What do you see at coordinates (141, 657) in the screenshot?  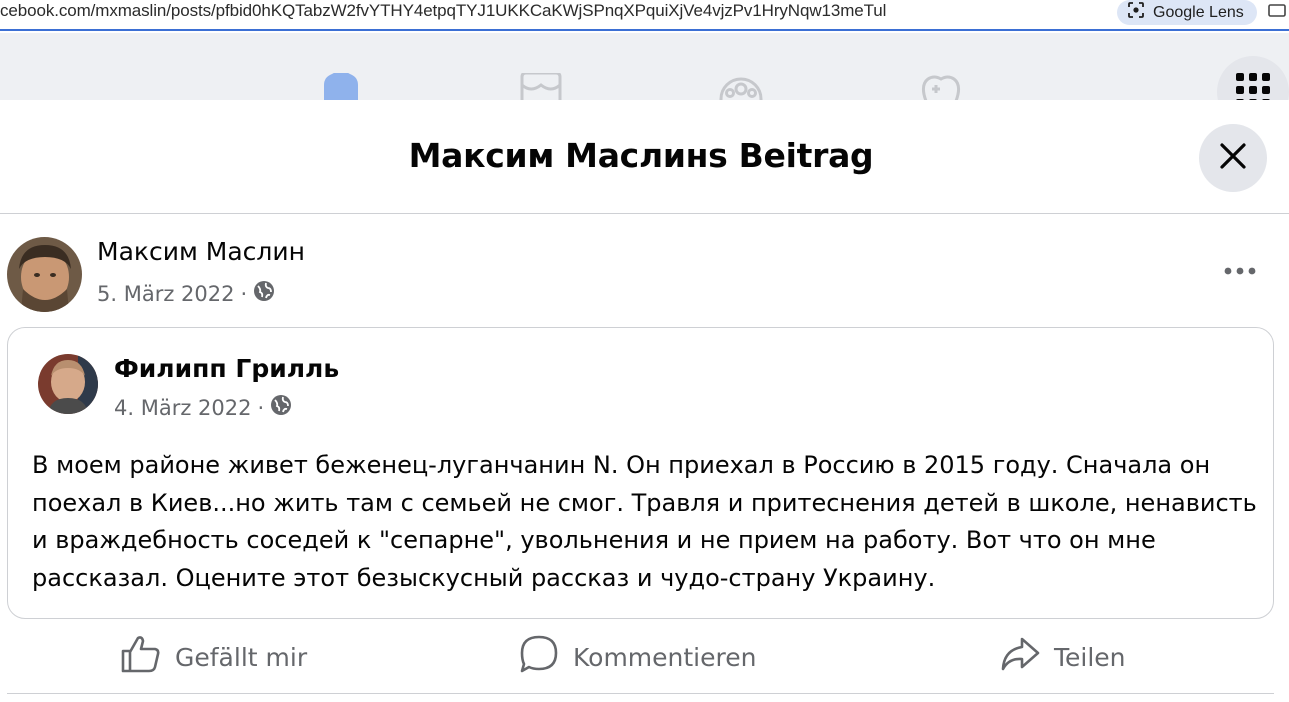 I see `thumbs-up-icon` at bounding box center [141, 657].